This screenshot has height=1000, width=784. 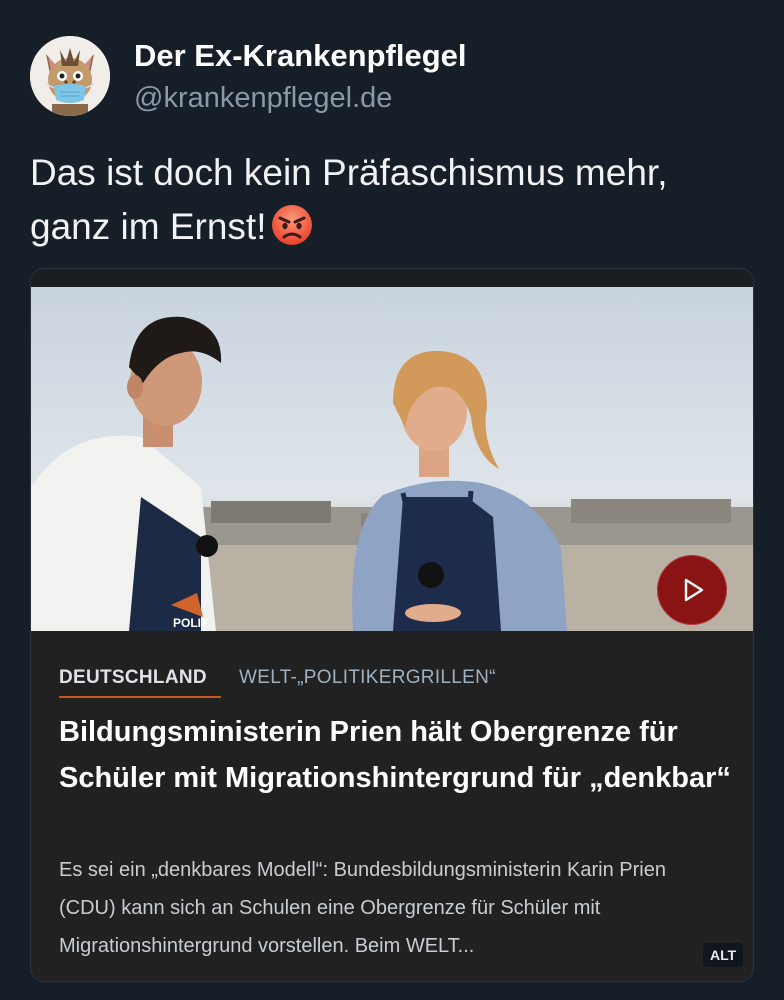 I want to click on avatar, so click(x=70, y=76).